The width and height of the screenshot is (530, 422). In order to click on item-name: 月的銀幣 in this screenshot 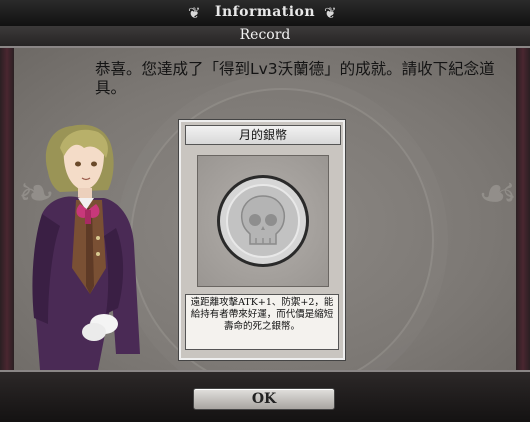, I will do `click(263, 135)`.